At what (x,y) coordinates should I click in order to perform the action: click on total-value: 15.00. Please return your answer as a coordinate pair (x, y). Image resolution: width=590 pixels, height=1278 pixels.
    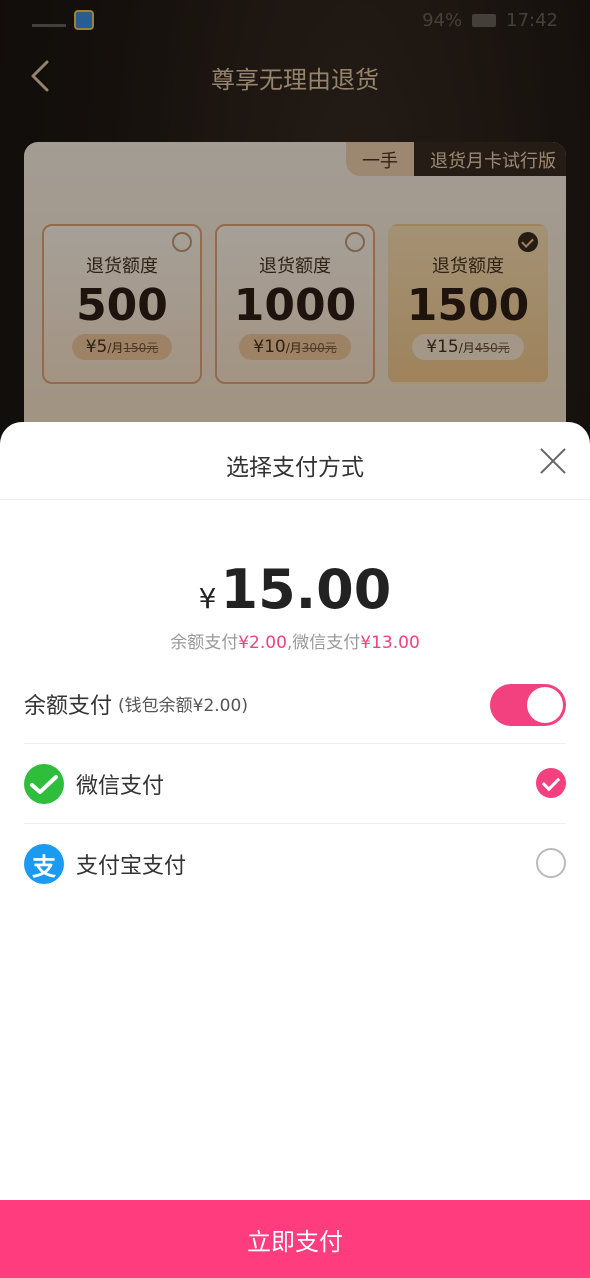
    Looking at the image, I should click on (306, 589).